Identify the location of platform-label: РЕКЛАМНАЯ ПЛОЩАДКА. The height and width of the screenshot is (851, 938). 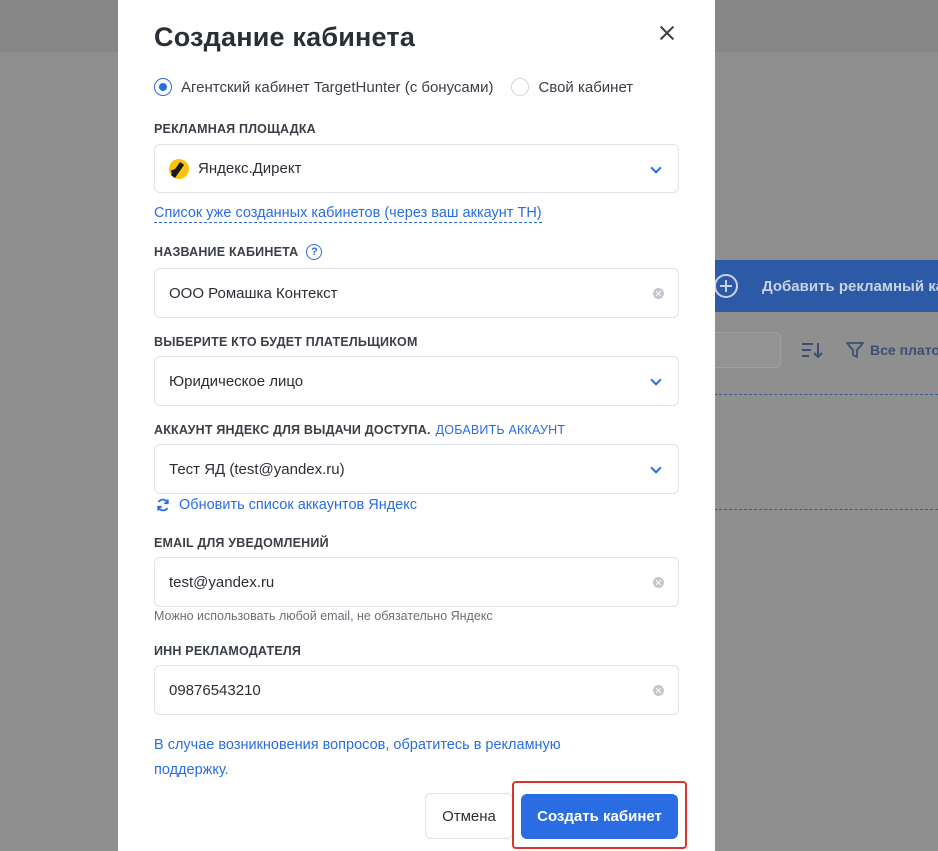
(235, 129).